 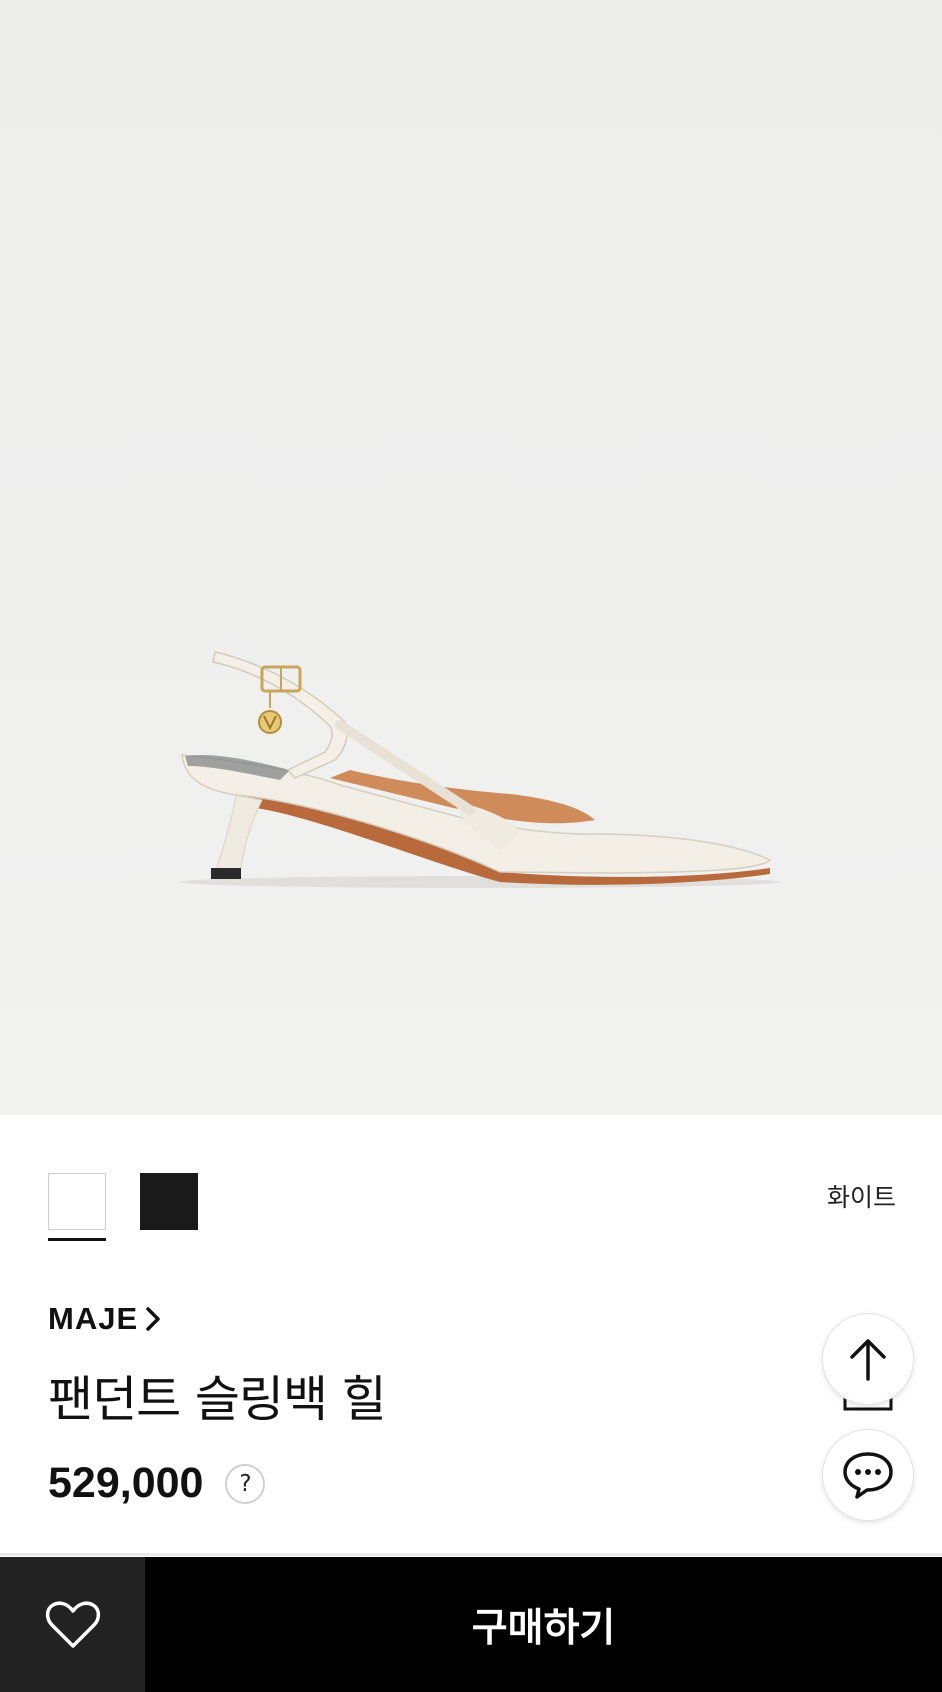 What do you see at coordinates (543, 1628) in the screenshot?
I see `buy-button-label: 구매하기` at bounding box center [543, 1628].